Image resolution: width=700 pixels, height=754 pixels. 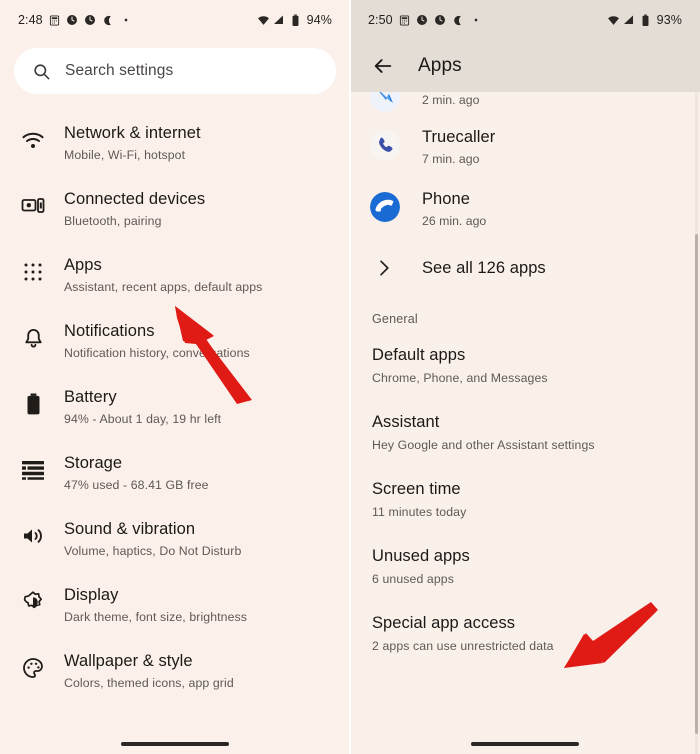 What do you see at coordinates (41, 71) in the screenshot?
I see `search-icon` at bounding box center [41, 71].